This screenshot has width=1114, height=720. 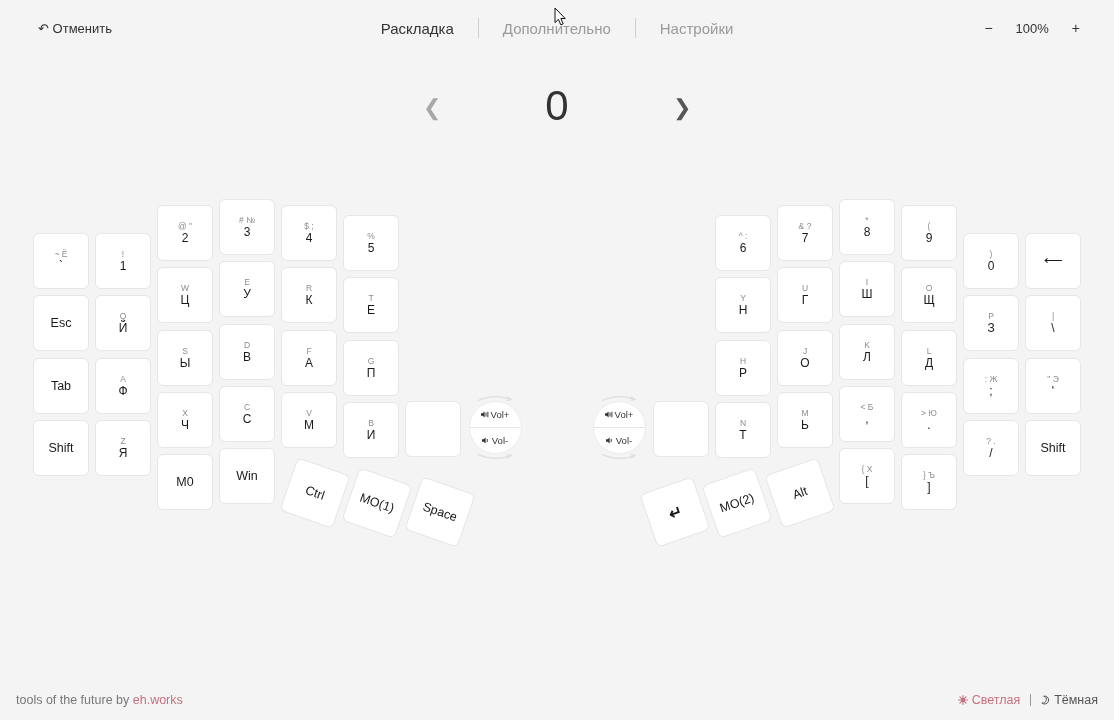 What do you see at coordinates (99, 700) in the screenshot?
I see `credit-text: tools of the future by eh.works` at bounding box center [99, 700].